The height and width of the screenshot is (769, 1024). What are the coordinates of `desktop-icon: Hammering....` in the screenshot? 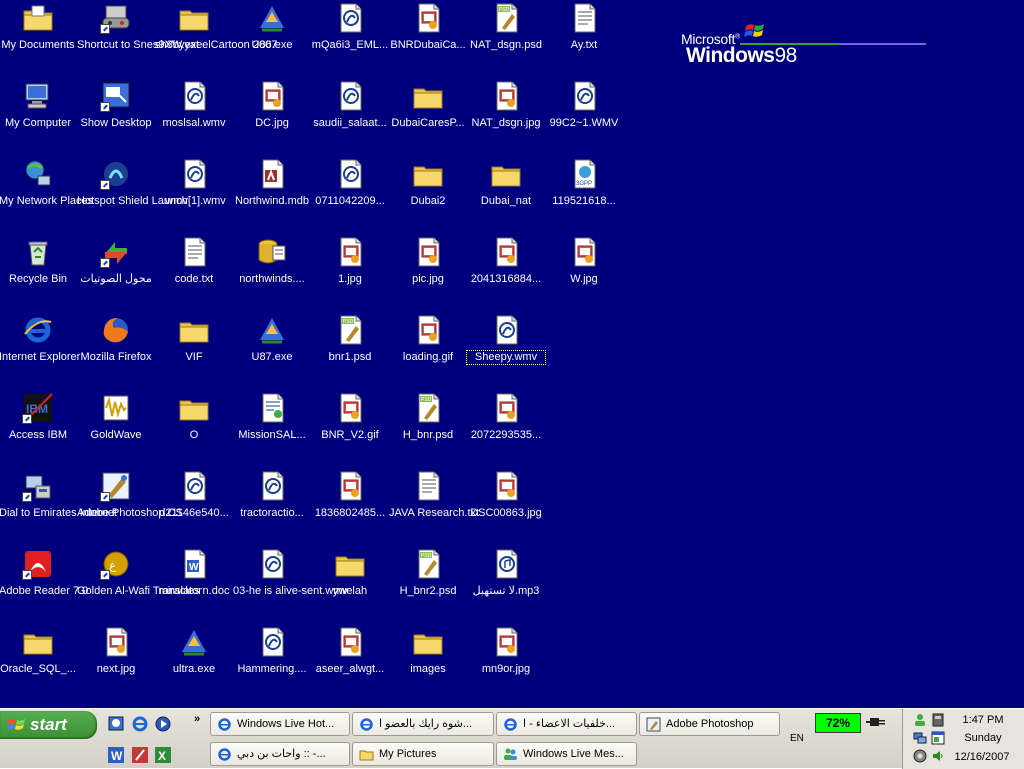 It's located at (272, 664).